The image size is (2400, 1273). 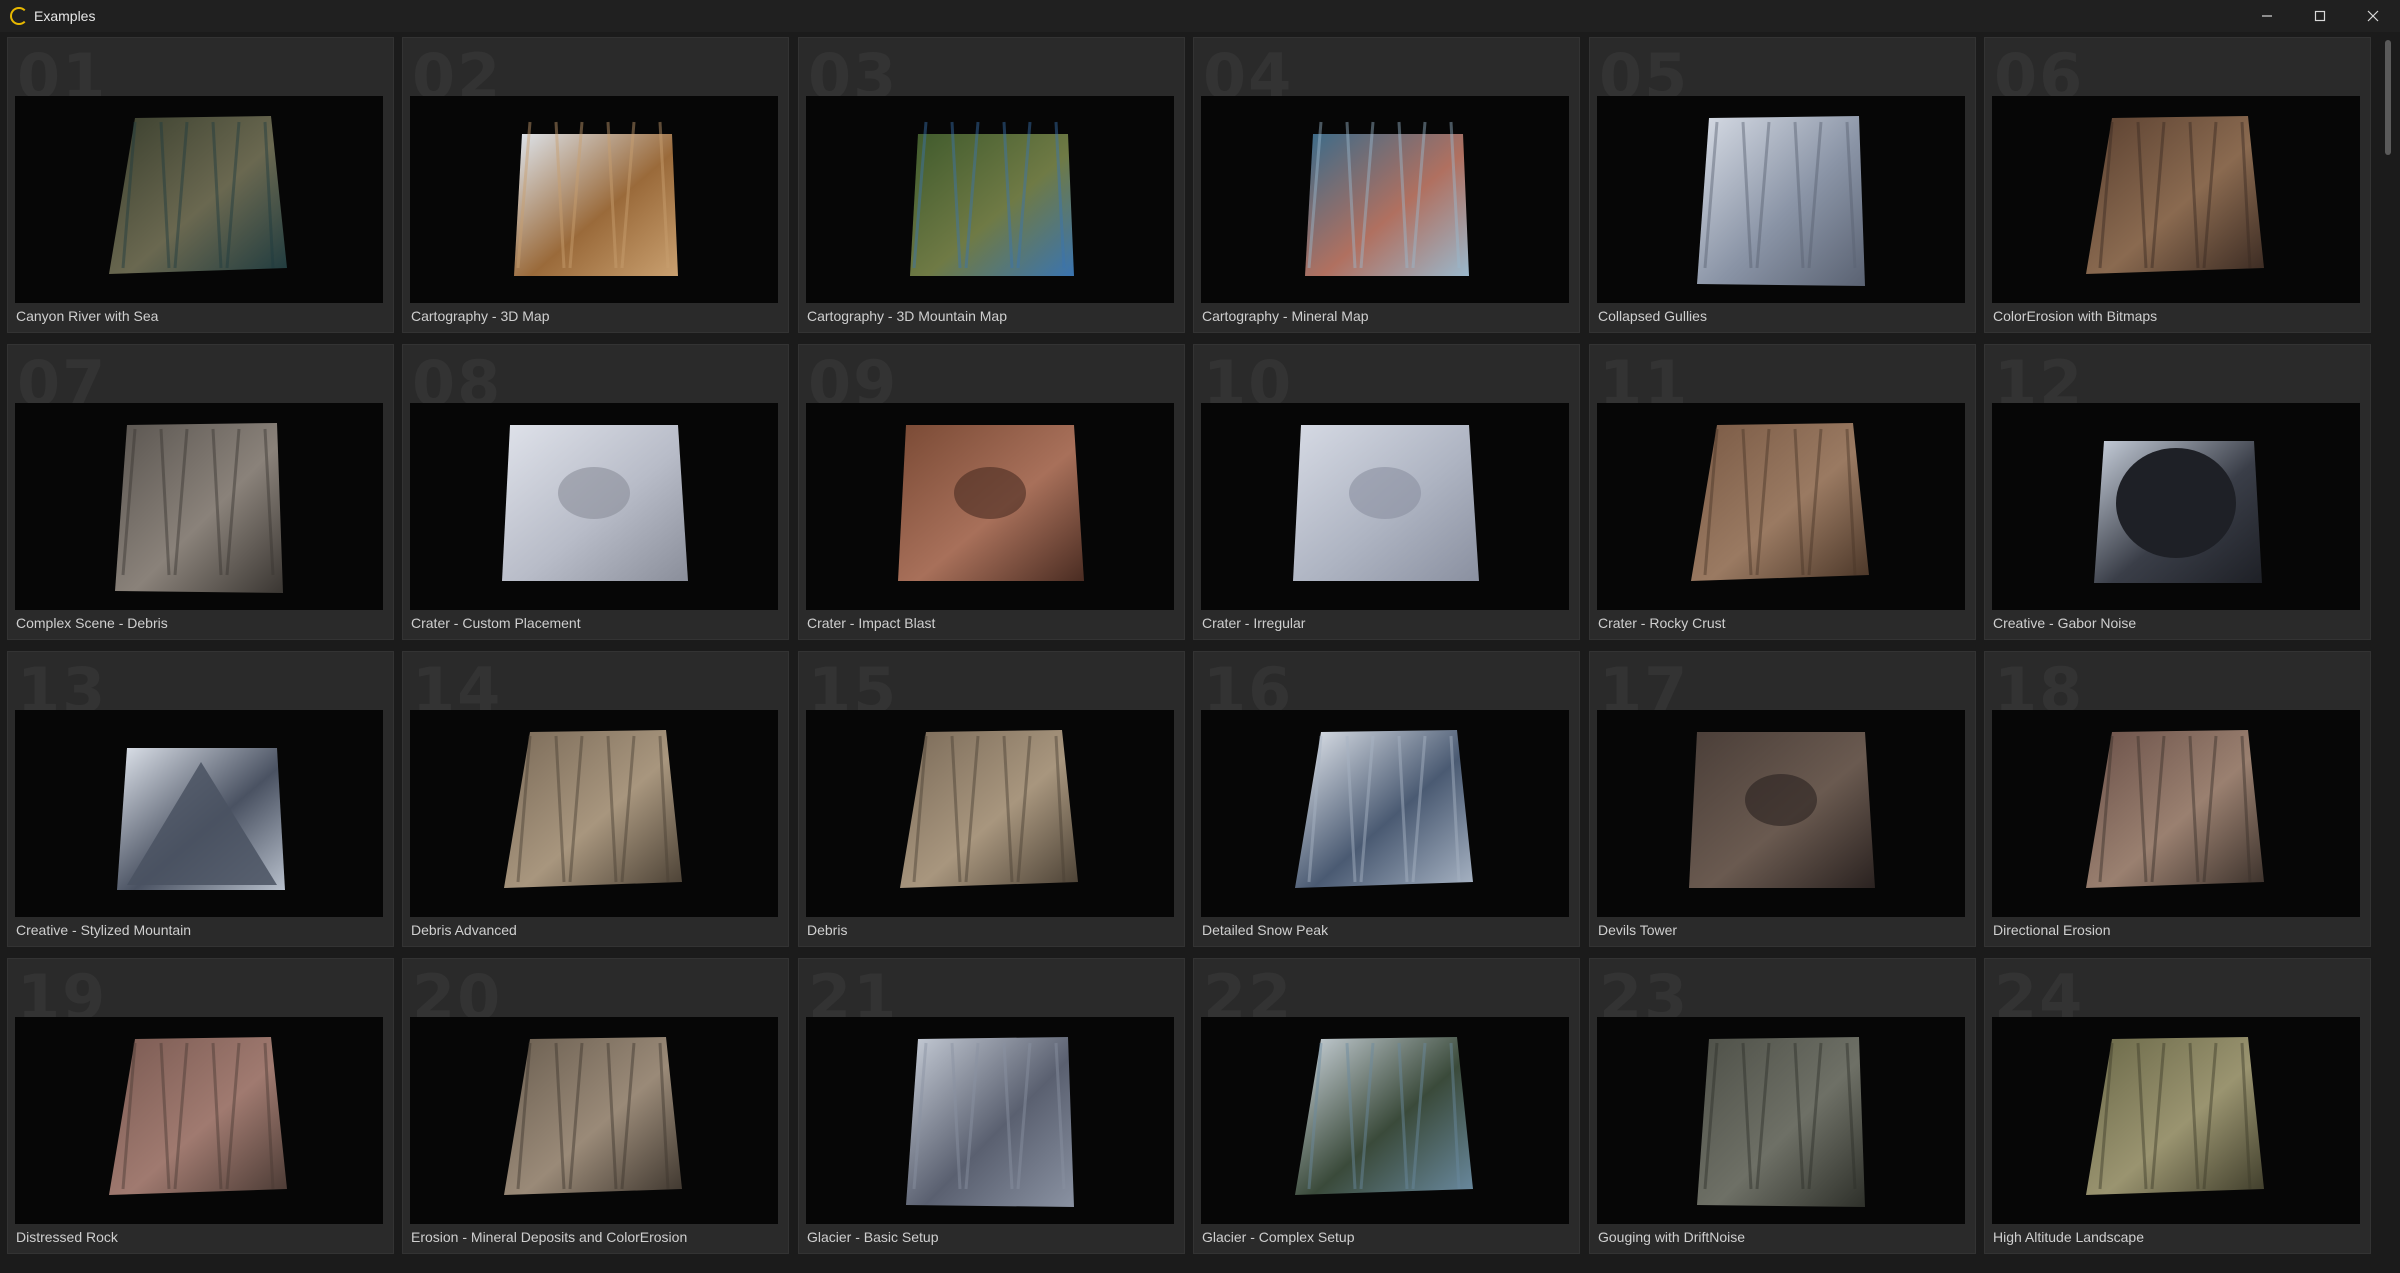 I want to click on example-card: 22 Glacier - Complex Setup, so click(x=1386, y=1106).